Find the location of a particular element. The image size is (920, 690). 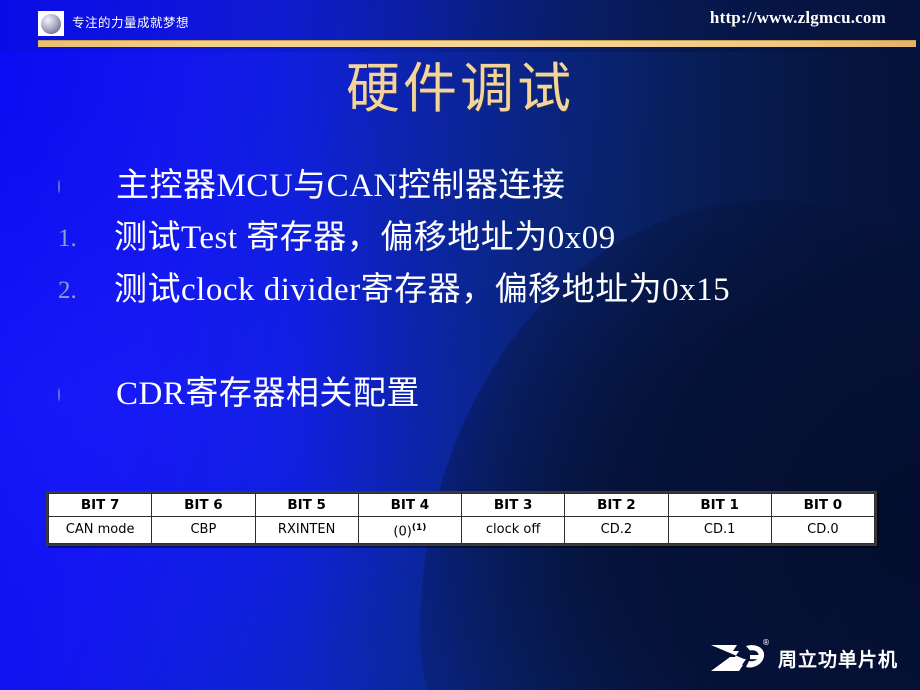

table-value-cell: CD.0 is located at coordinates (823, 530).